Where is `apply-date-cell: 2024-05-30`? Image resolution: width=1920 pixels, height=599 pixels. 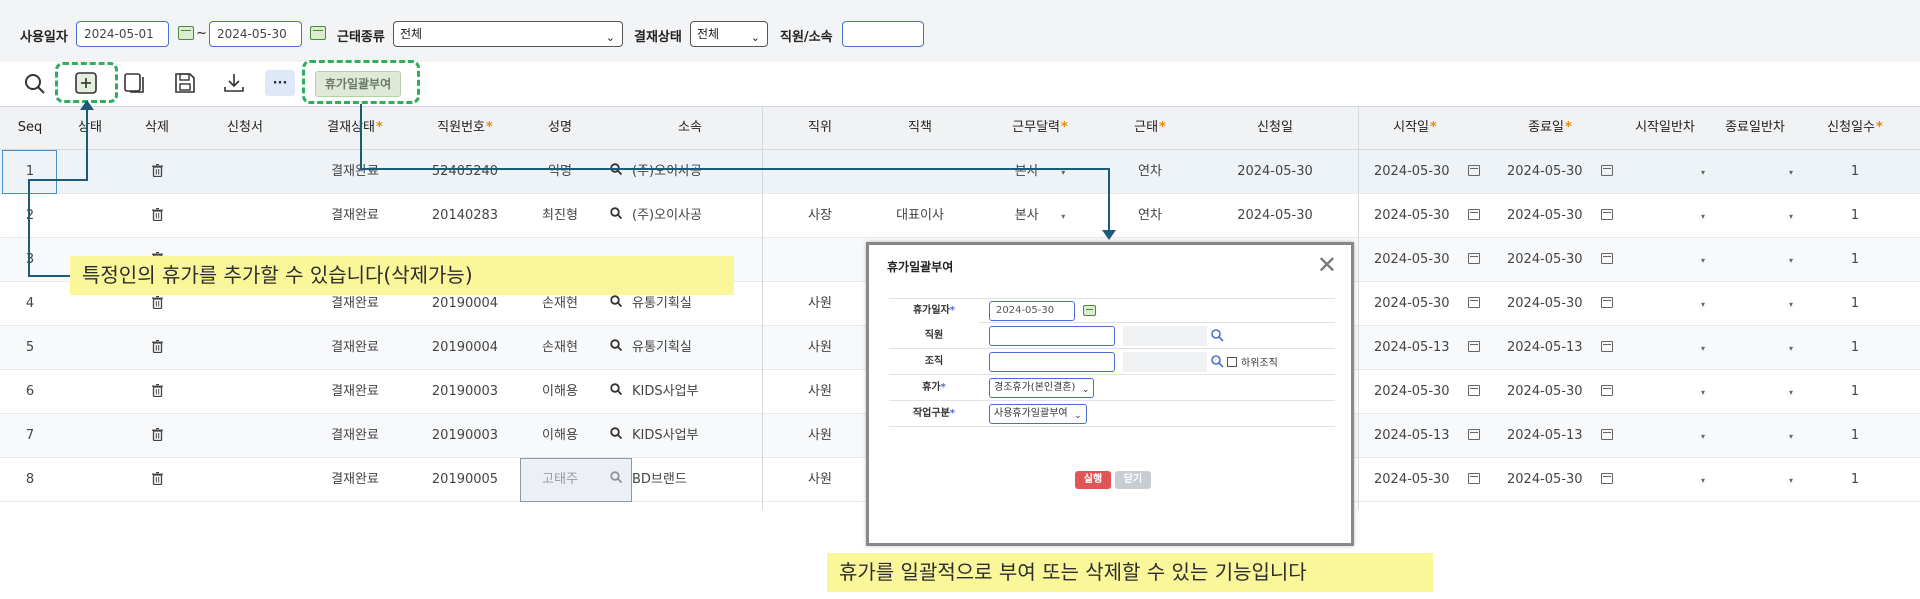
apply-date-cell: 2024-05-30 is located at coordinates (1275, 171).